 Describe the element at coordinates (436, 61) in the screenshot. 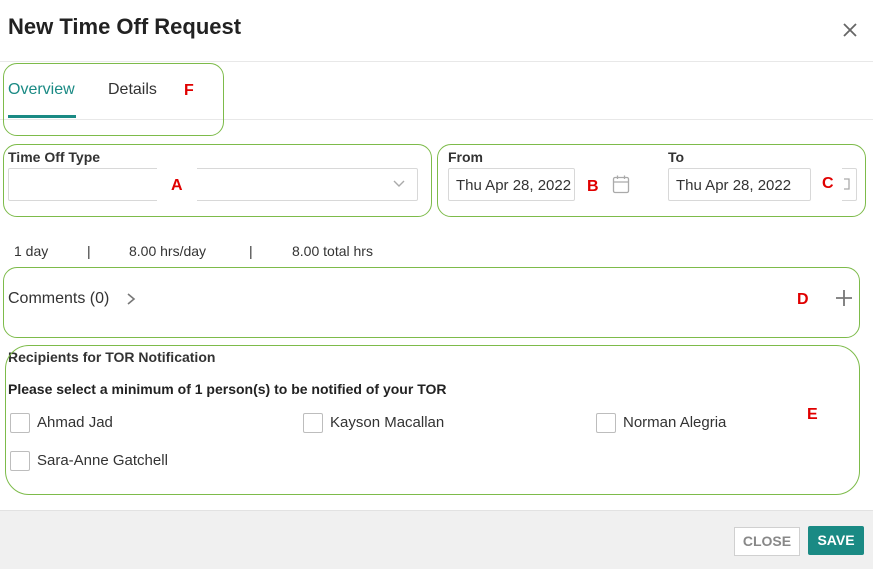

I see `header-divider` at that location.